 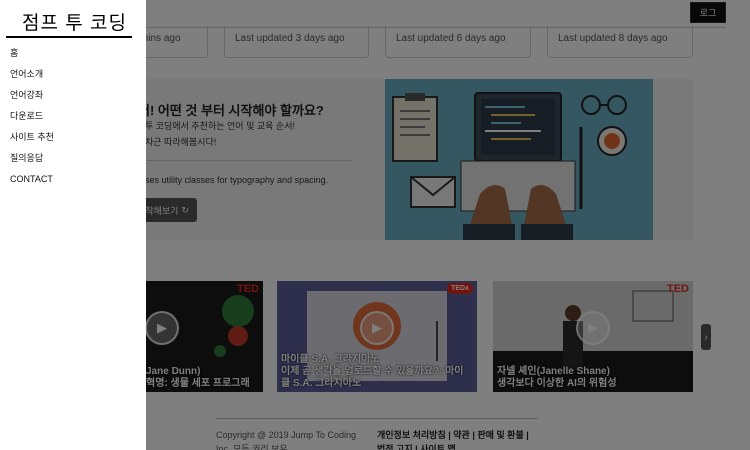 What do you see at coordinates (32, 140) in the screenshot?
I see `menu-item-site-recommend: 사이트 추천` at bounding box center [32, 140].